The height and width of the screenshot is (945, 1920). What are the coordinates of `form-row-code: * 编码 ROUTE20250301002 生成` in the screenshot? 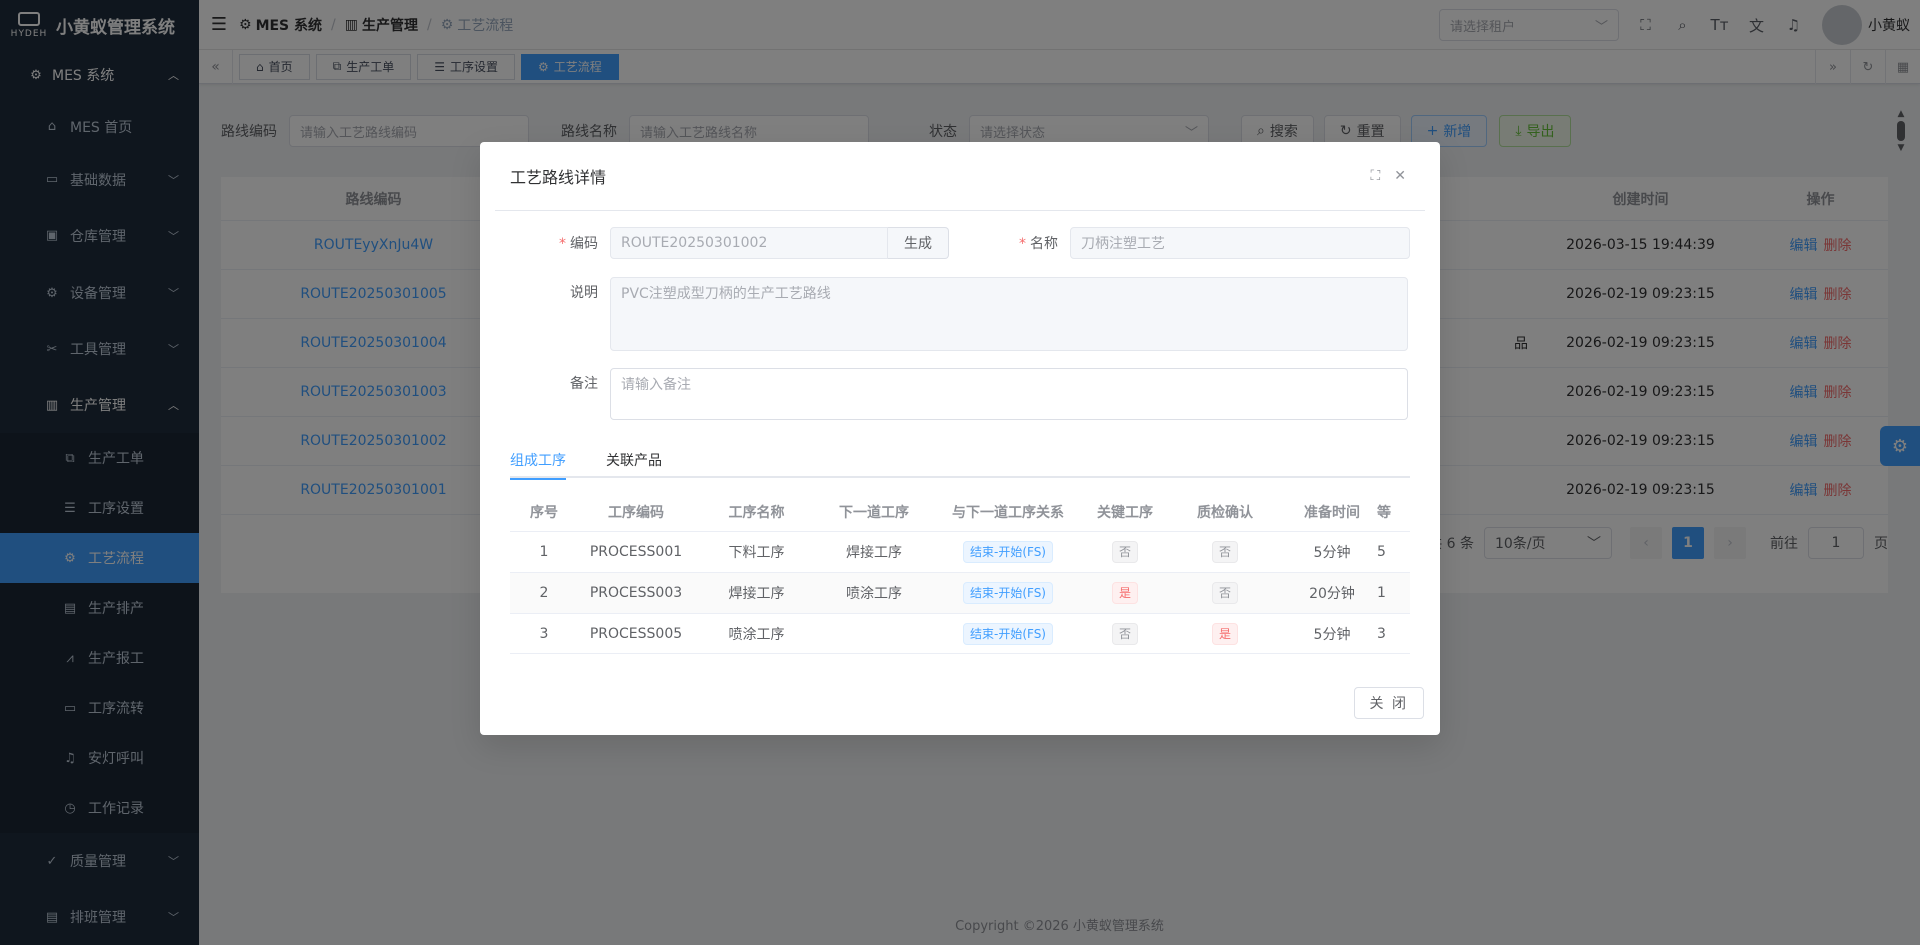 It's located at (734, 243).